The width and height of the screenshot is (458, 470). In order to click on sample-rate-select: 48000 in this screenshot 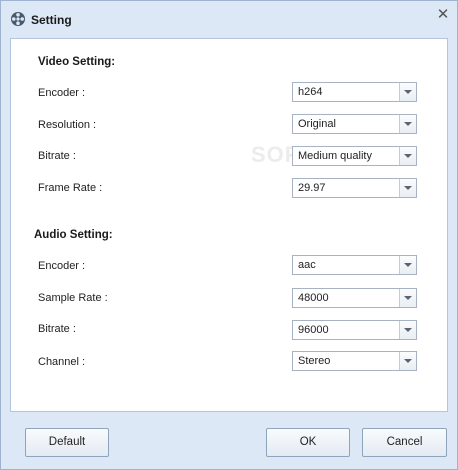, I will do `click(354, 298)`.